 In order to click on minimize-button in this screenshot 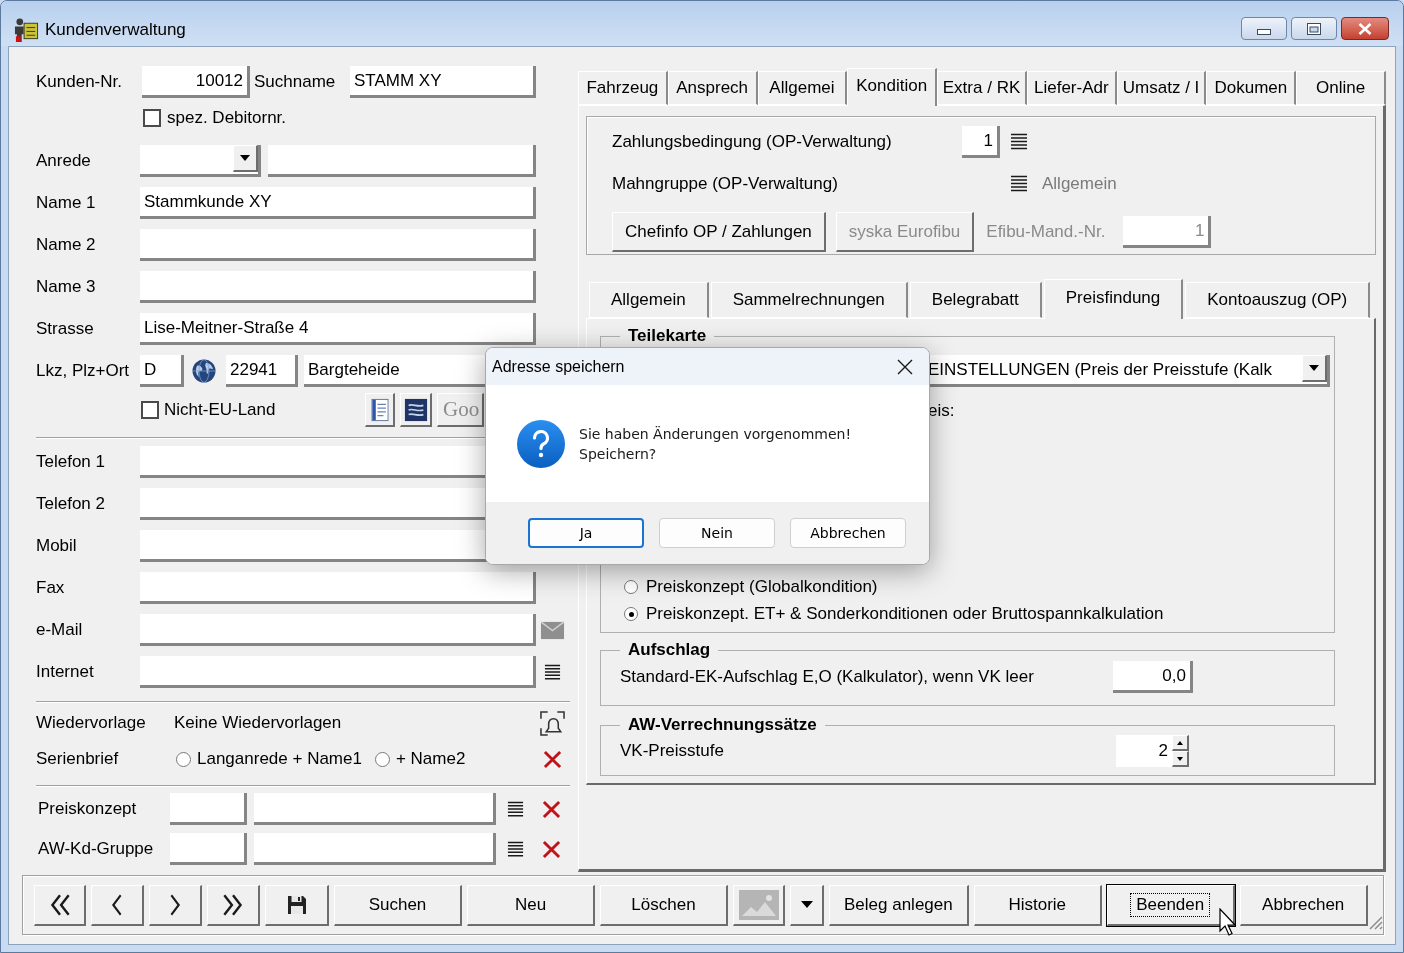, I will do `click(1264, 28)`.